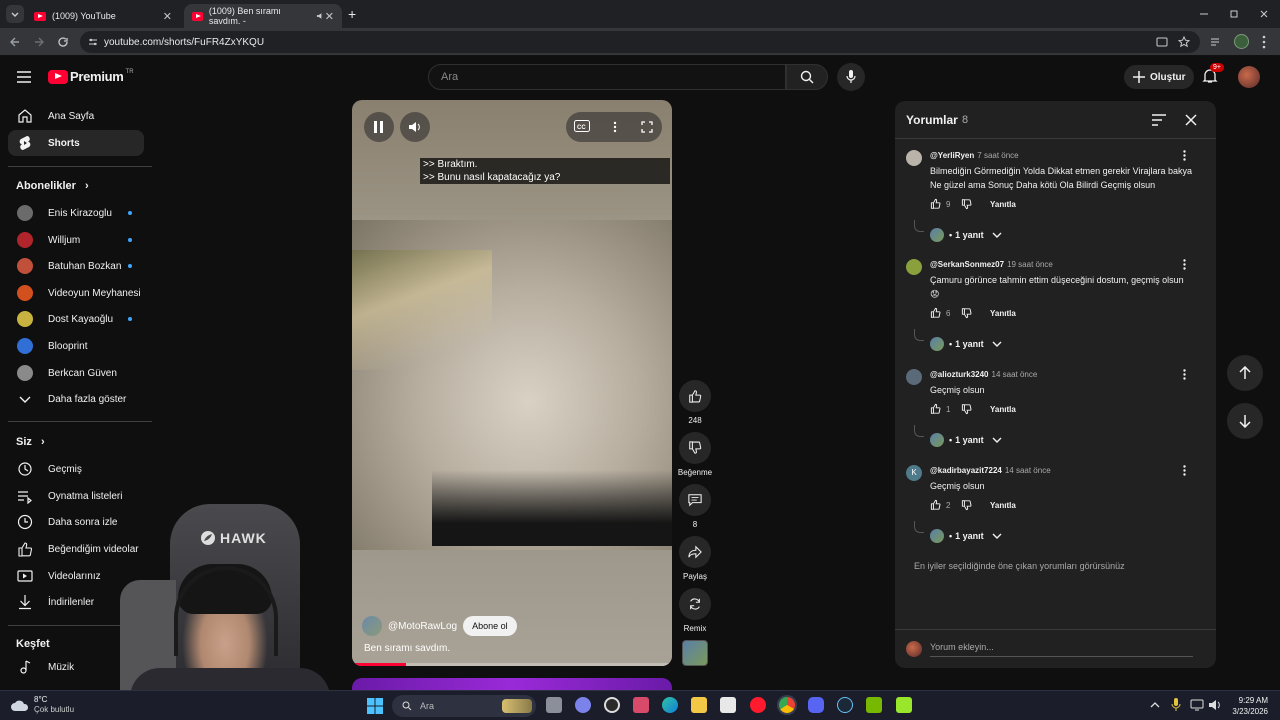 Image resolution: width=1280 pixels, height=720 pixels. What do you see at coordinates (76, 399) in the screenshot?
I see `sidebar-show-more: Daha fazla göster` at bounding box center [76, 399].